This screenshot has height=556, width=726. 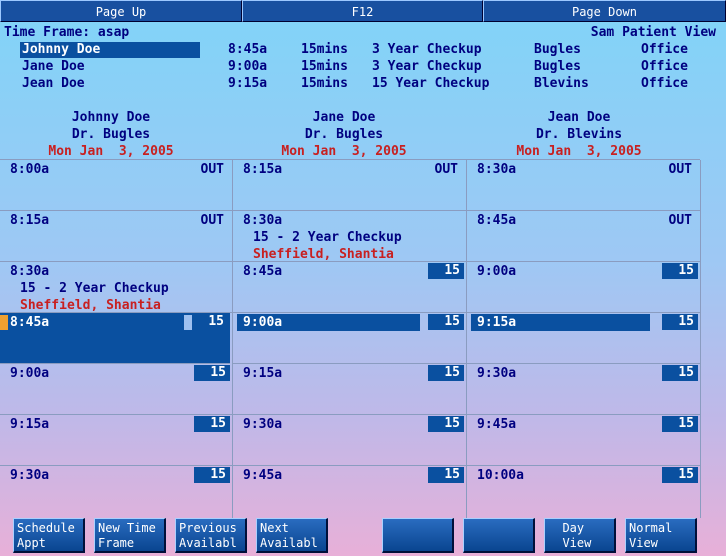 What do you see at coordinates (130, 535) in the screenshot?
I see `new-time-frame-button: New Time Frame` at bounding box center [130, 535].